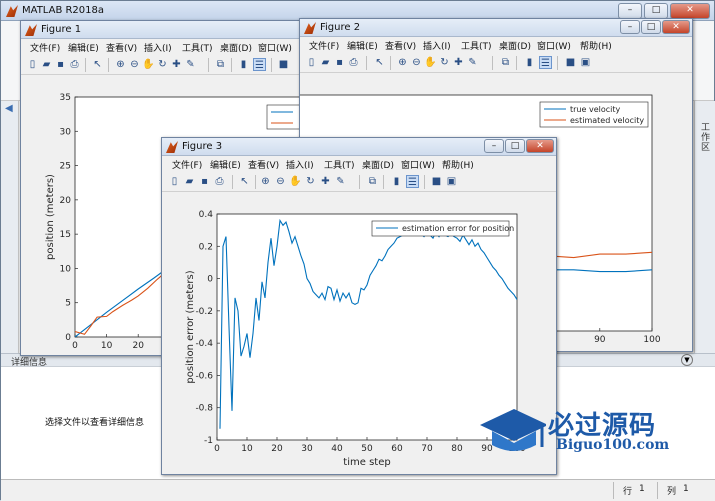 The height and width of the screenshot is (501, 715). Describe the element at coordinates (515, 146) in the screenshot. I see `fig3-maximize-button: □` at that location.